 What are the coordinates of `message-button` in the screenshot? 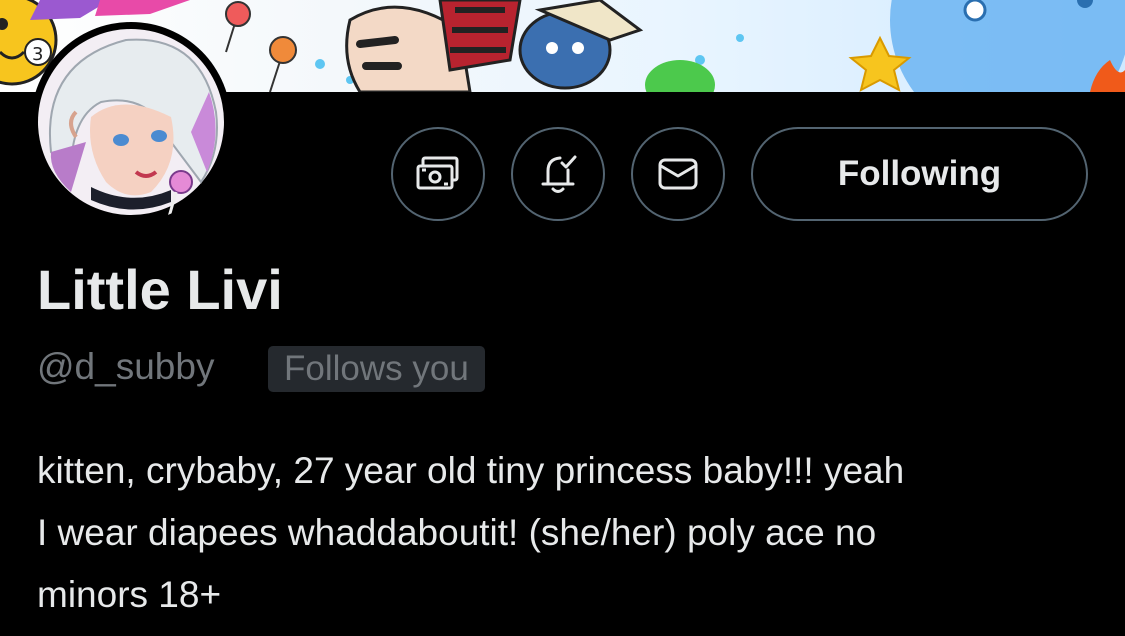 It's located at (678, 174).